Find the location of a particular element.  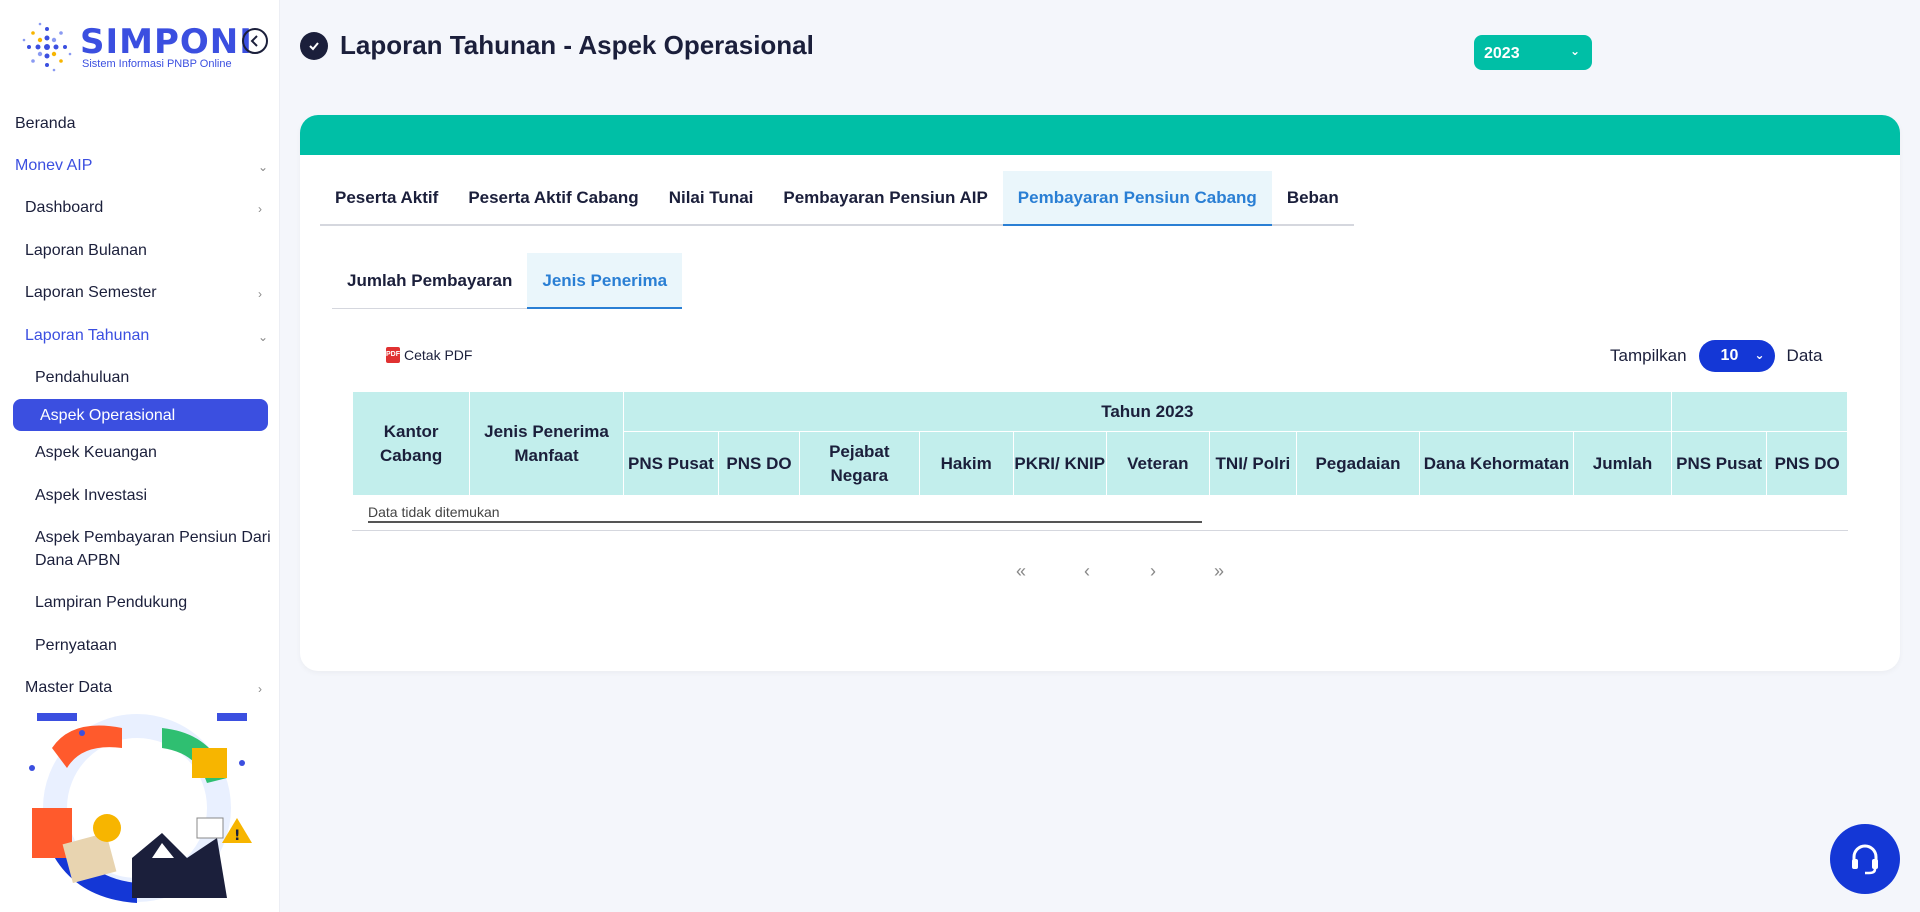

brand-subtitle: Sistem Informasi PNBP Online is located at coordinates (157, 64).